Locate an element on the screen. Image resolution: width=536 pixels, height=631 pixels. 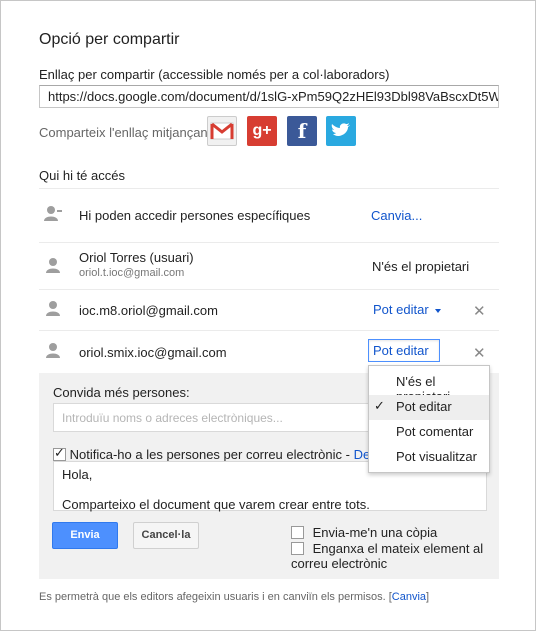
owner-permission: N'és el propietari is located at coordinates (421, 266).